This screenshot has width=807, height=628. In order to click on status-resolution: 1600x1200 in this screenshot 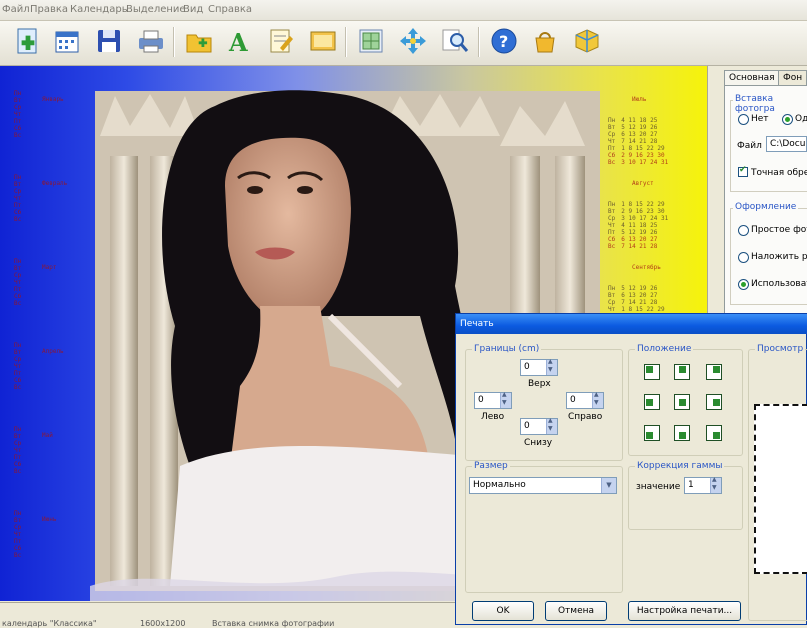, I will do `click(163, 623)`.